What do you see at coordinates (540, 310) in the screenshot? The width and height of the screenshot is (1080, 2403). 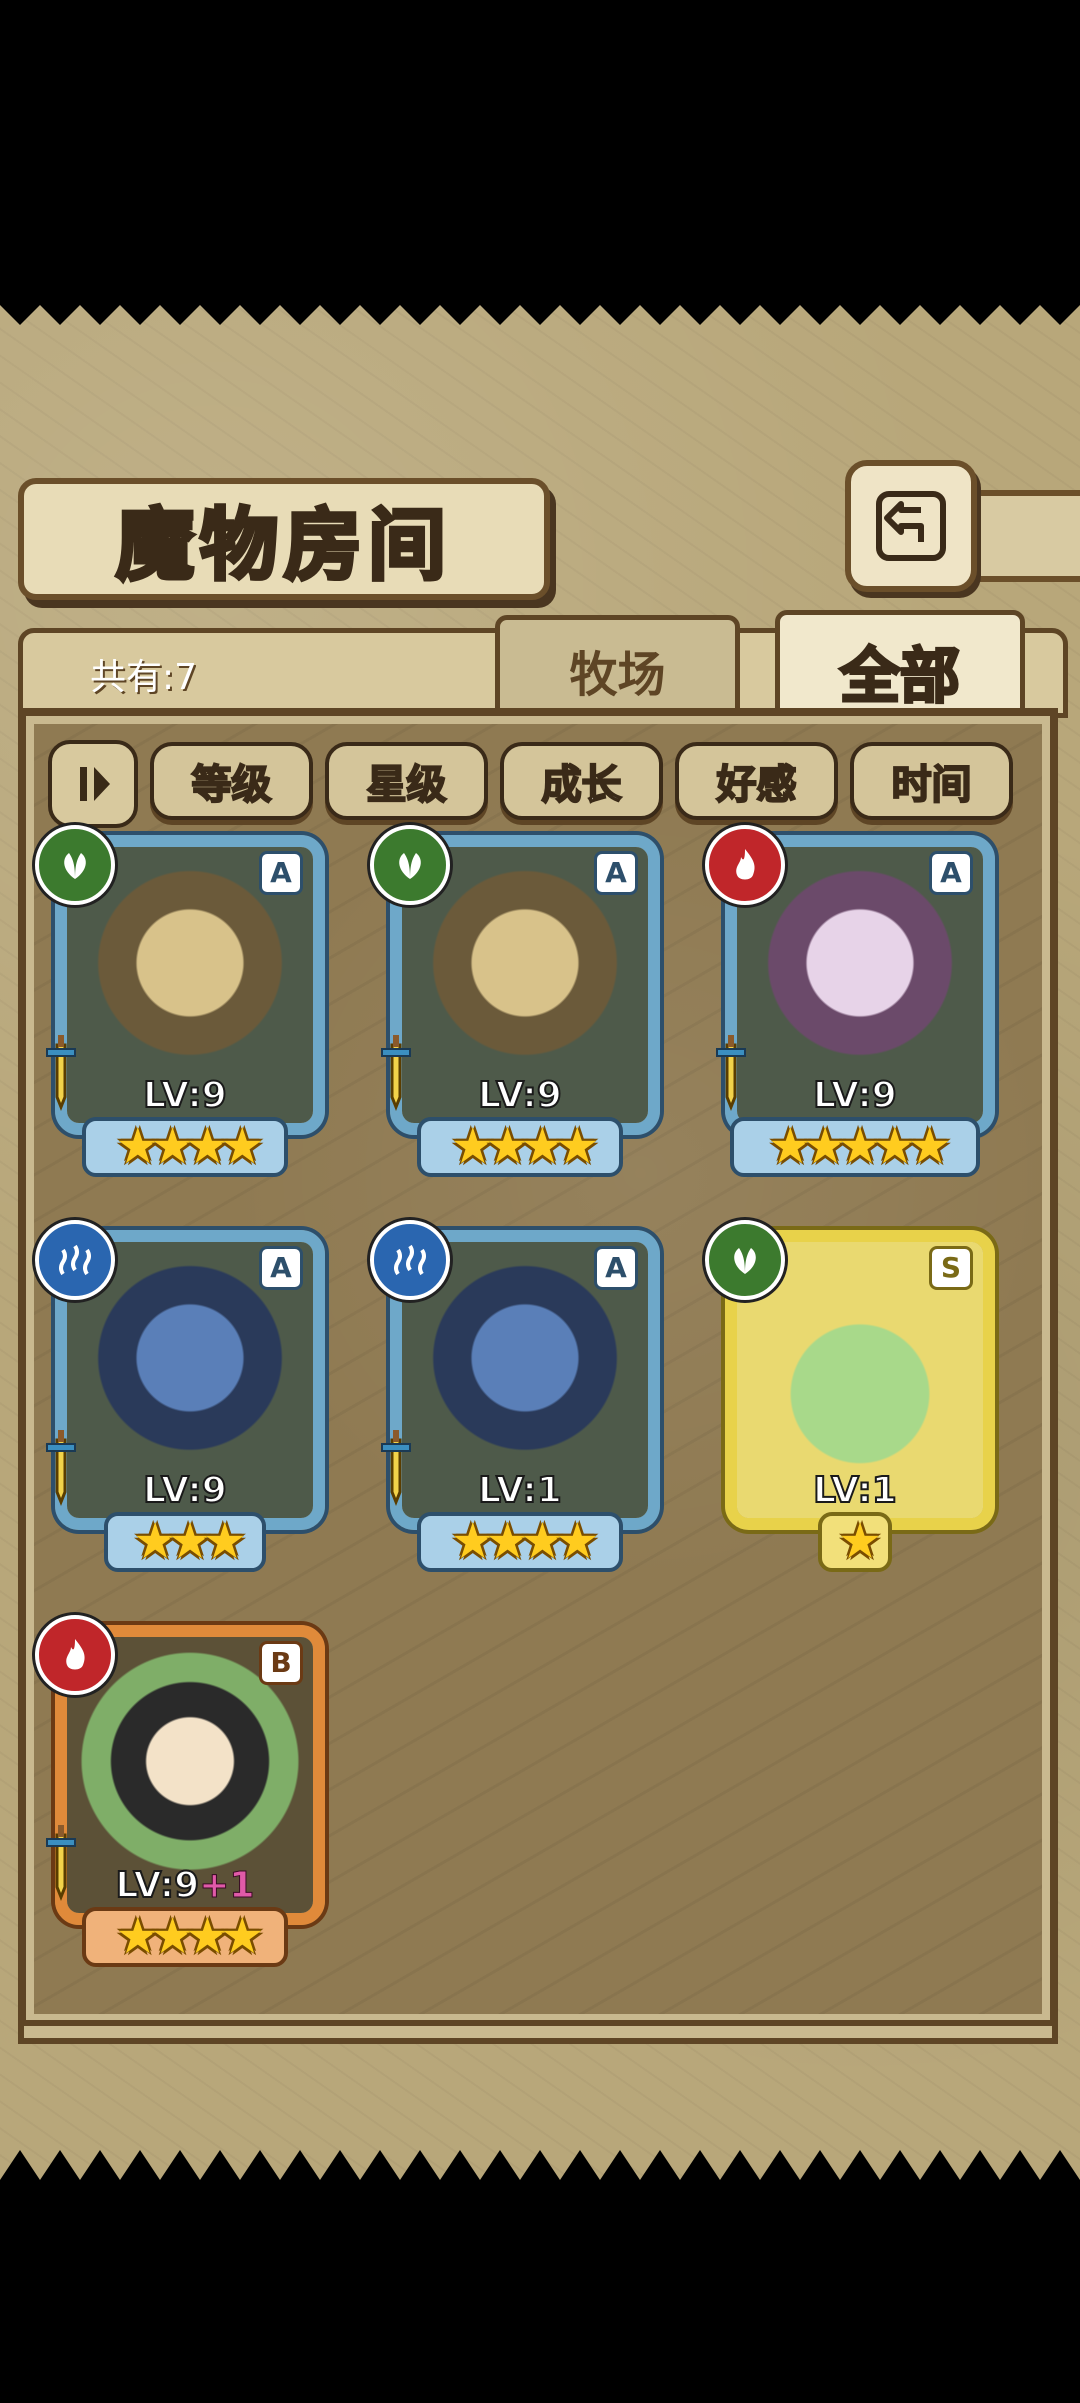 I see `torn-edge-top` at bounding box center [540, 310].